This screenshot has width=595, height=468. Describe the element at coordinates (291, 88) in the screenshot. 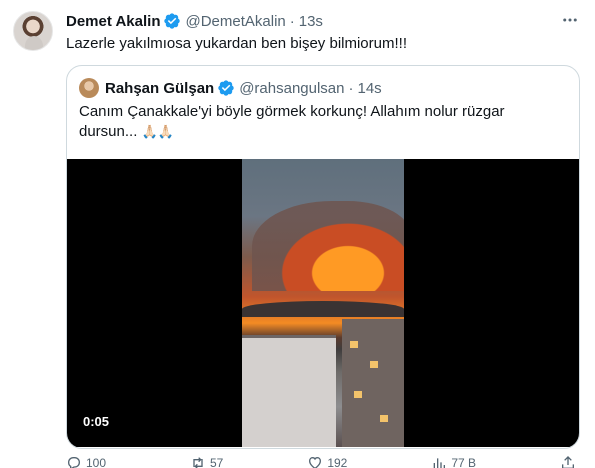

I see `quoted-author-handle: @rahsangulsan` at that location.